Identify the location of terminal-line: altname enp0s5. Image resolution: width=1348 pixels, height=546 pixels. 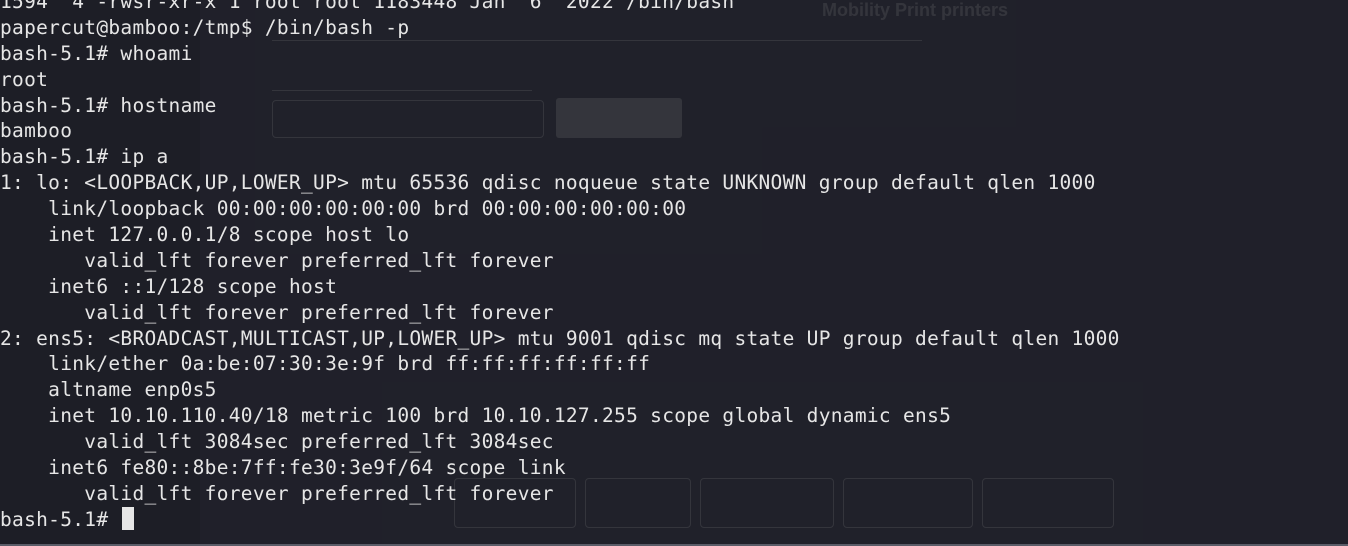
(108, 390).